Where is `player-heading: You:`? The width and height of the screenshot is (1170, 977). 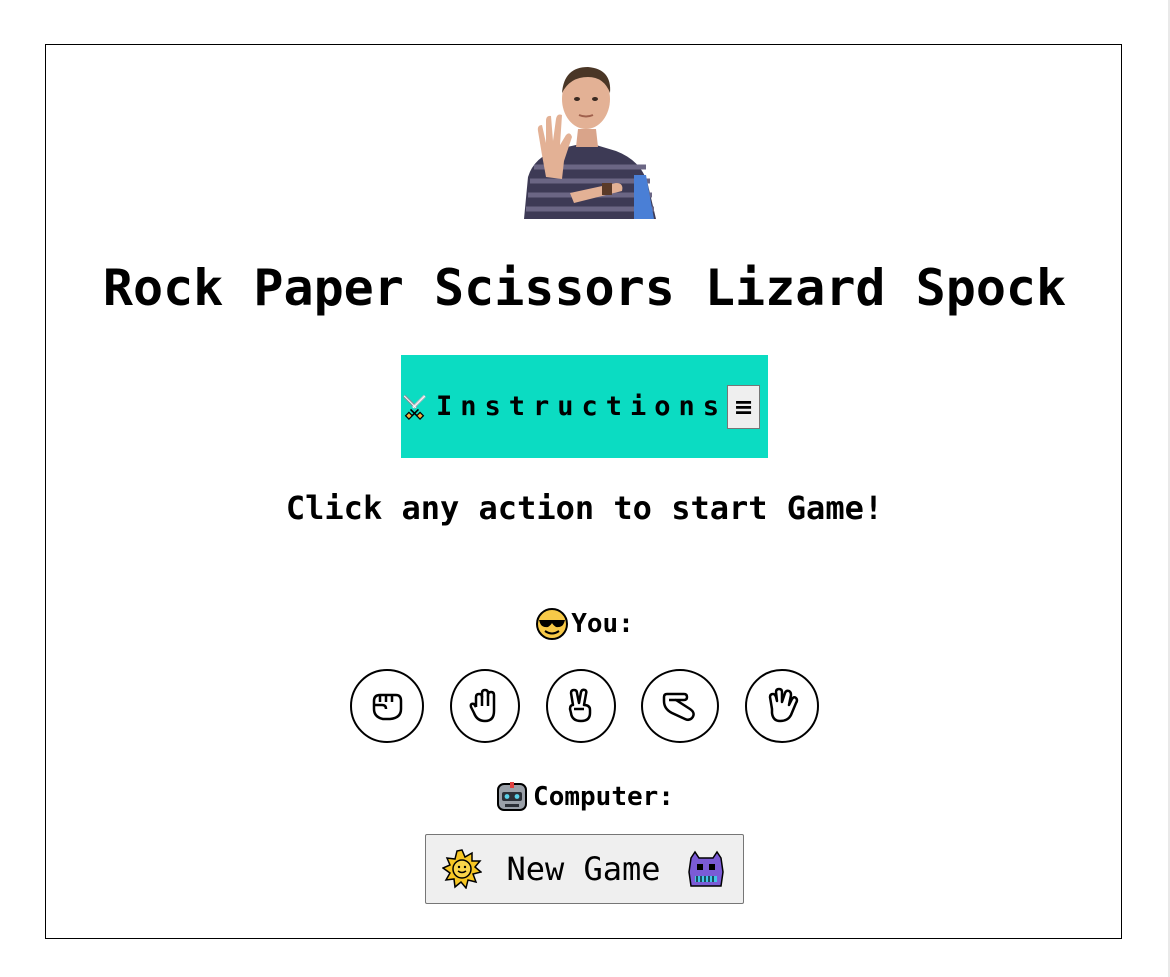
player-heading: You: is located at coordinates (584, 624).